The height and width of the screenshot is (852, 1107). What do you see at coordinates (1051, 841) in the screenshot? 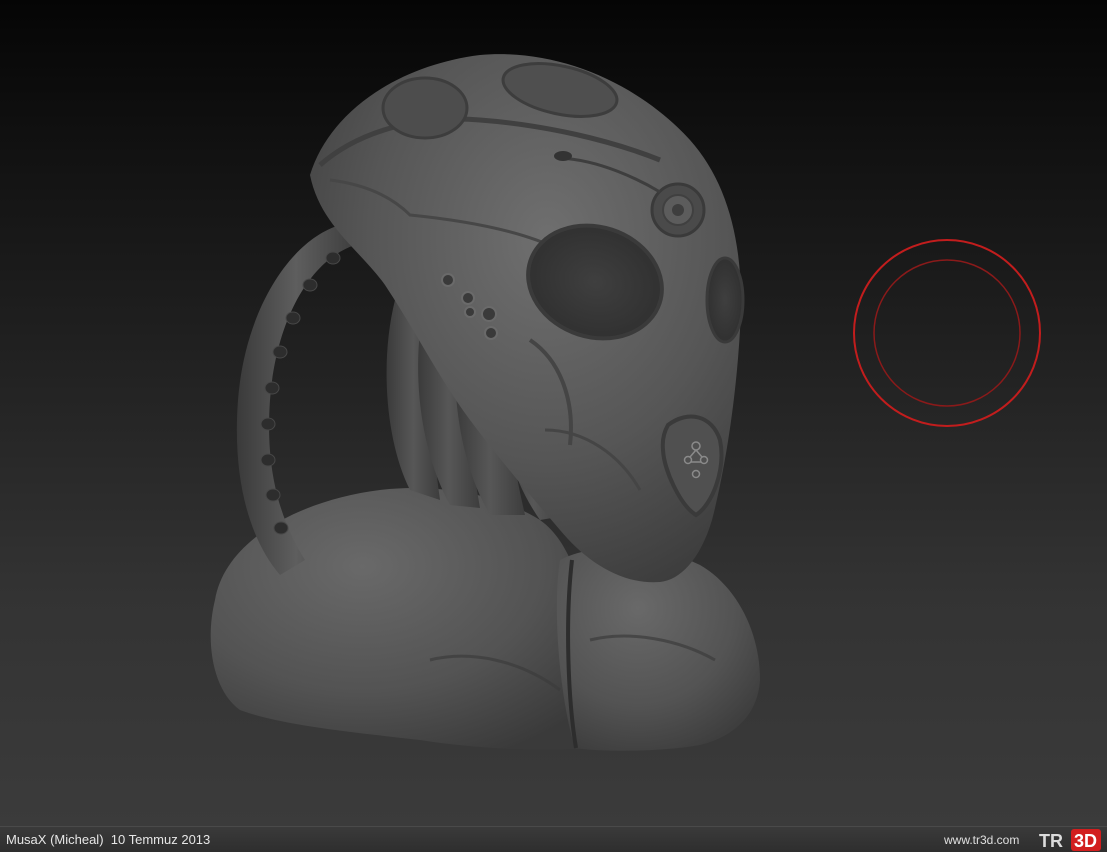
I see `svg-text: TR` at bounding box center [1051, 841].